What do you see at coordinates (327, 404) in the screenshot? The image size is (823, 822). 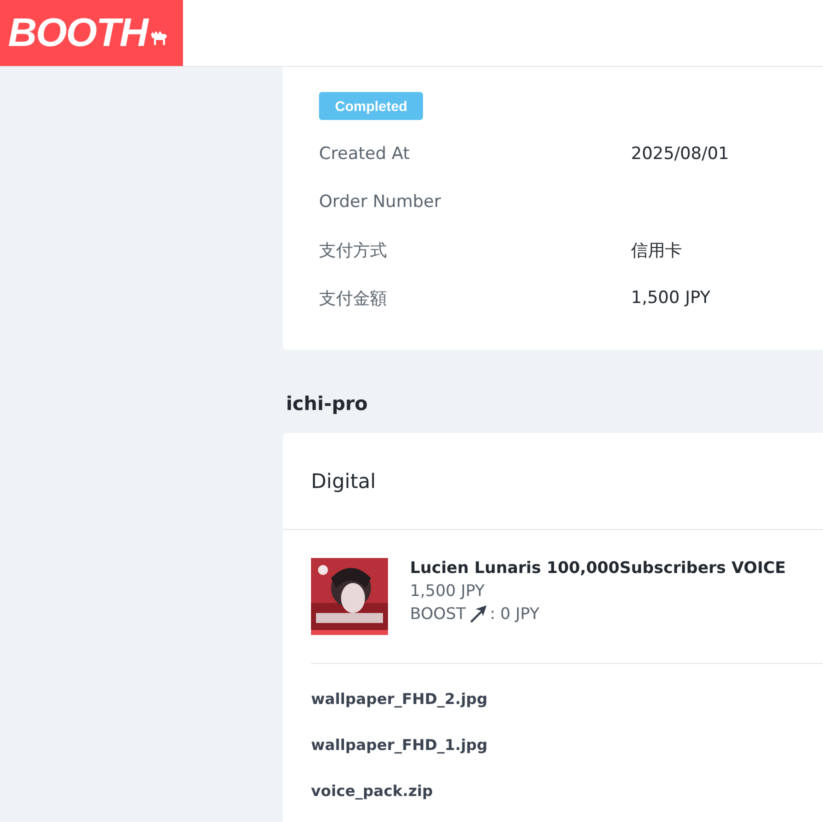 I see `shop-name: ichi-pro` at bounding box center [327, 404].